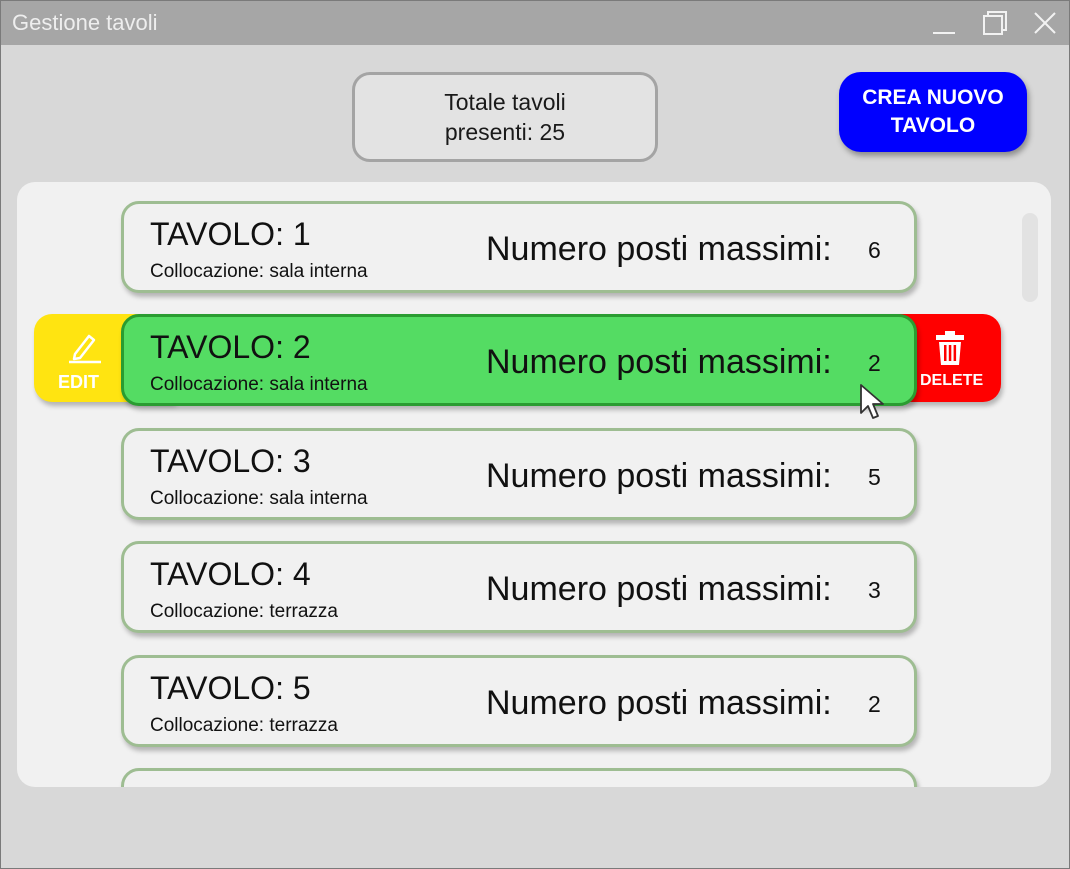 Image resolution: width=1070 pixels, height=869 pixels. Describe the element at coordinates (933, 112) in the screenshot. I see `create-table-button: CREA NUOVO TAVOLO` at that location.